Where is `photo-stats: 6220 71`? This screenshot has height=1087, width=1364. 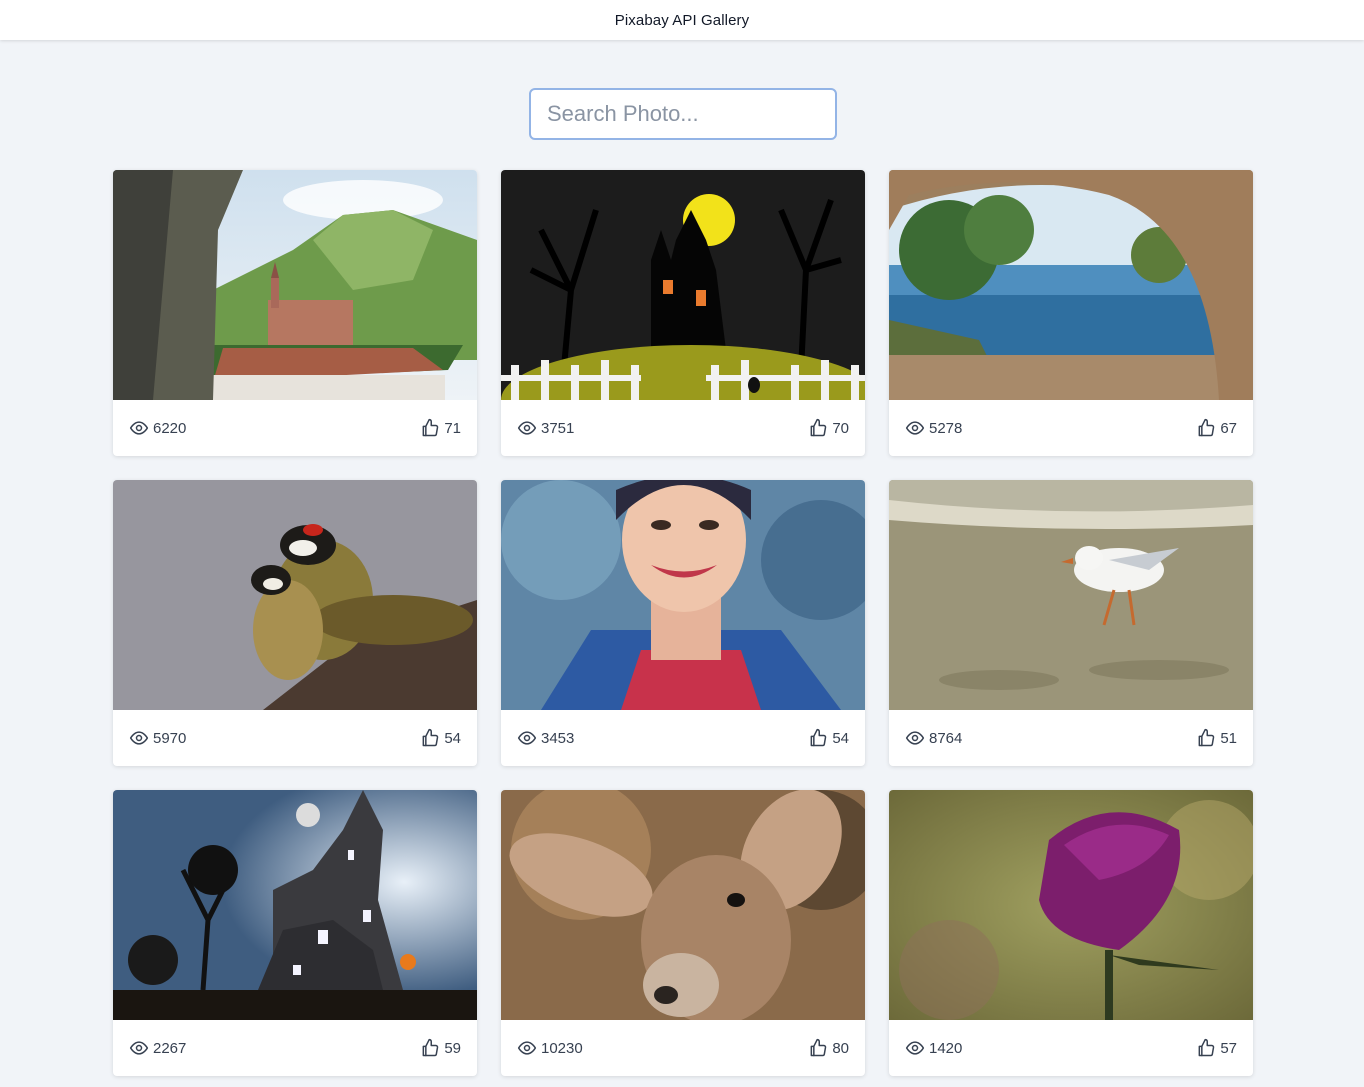
photo-stats: 6220 71 is located at coordinates (295, 428).